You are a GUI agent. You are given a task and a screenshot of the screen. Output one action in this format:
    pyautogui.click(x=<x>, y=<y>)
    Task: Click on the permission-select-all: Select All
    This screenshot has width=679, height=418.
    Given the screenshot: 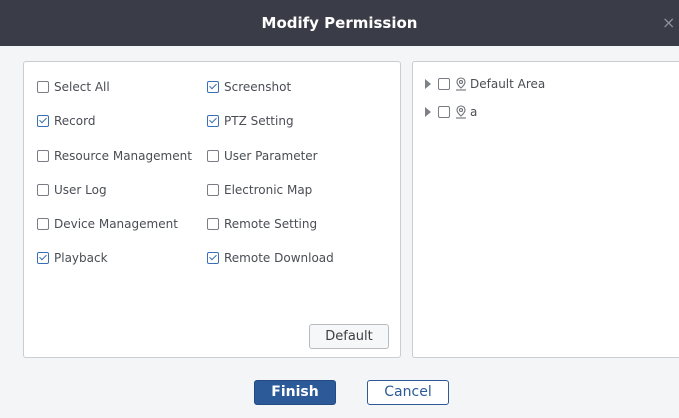 What is the action you would take?
    pyautogui.click(x=73, y=87)
    